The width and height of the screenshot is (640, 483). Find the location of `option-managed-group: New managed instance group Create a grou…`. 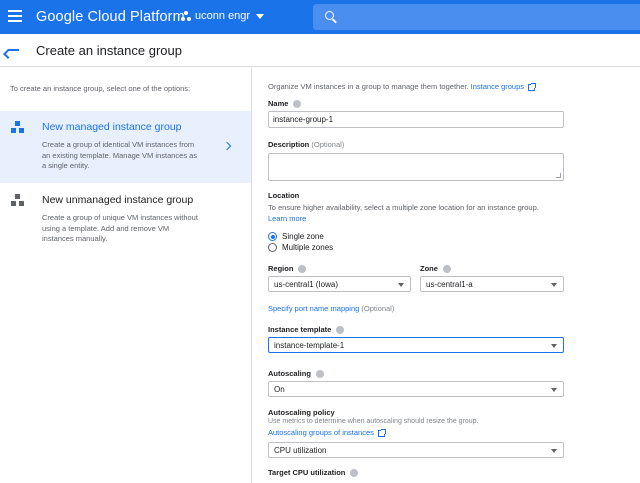

option-managed-group: New managed instance group Create a grou… is located at coordinates (125, 147).